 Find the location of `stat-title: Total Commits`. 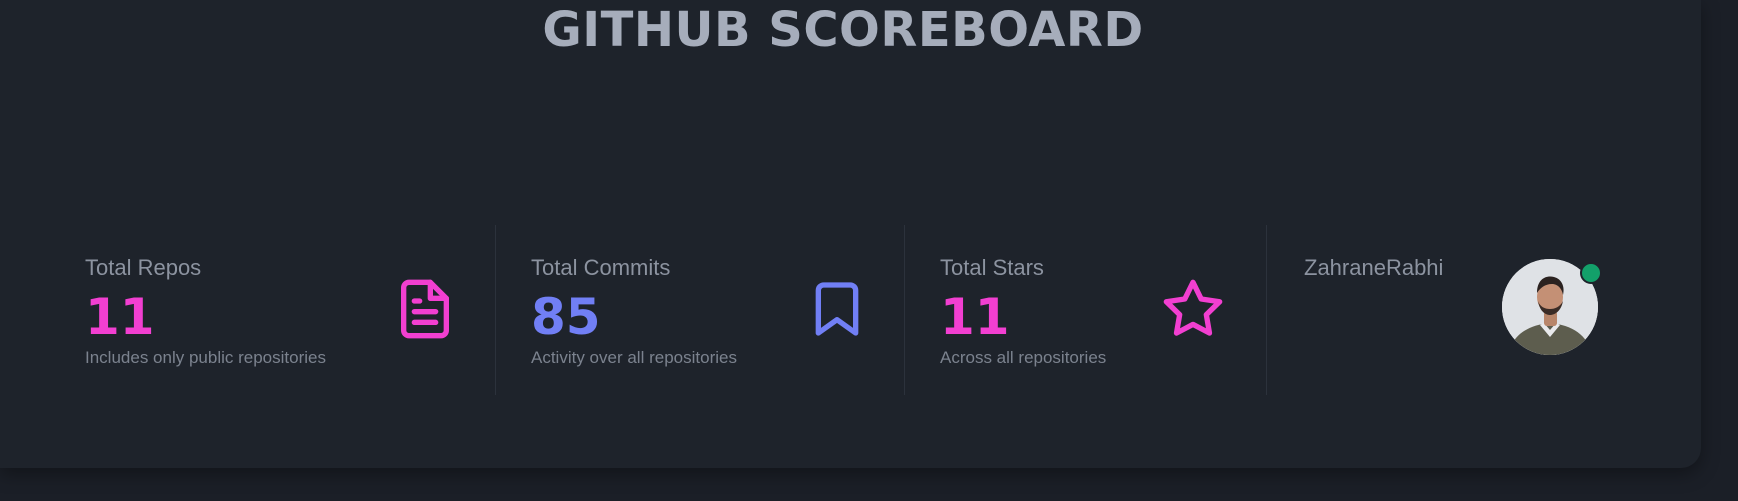

stat-title: Total Commits is located at coordinates (601, 267).